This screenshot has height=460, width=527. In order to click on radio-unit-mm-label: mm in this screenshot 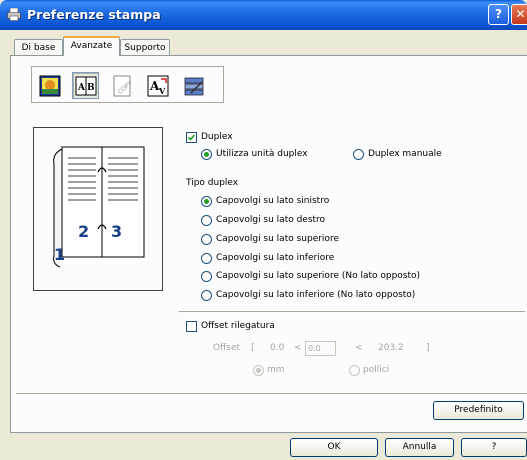, I will do `click(276, 370)`.